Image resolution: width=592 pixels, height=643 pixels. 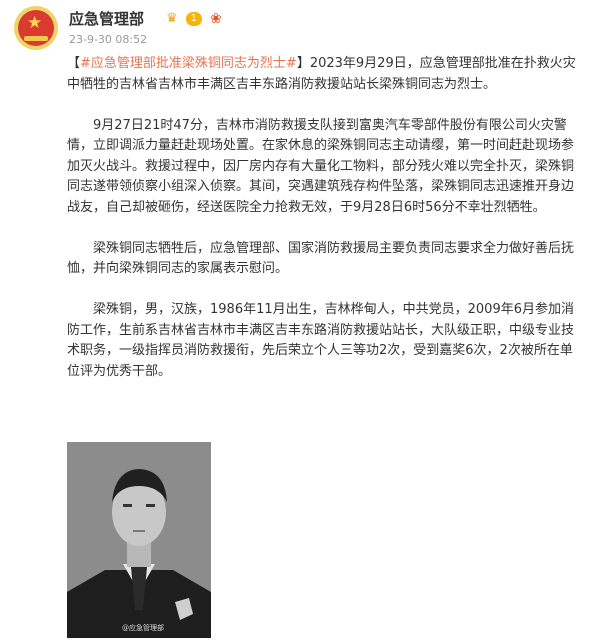 I want to click on post-timestamp: 23-9-30 08:52, so click(x=108, y=40).